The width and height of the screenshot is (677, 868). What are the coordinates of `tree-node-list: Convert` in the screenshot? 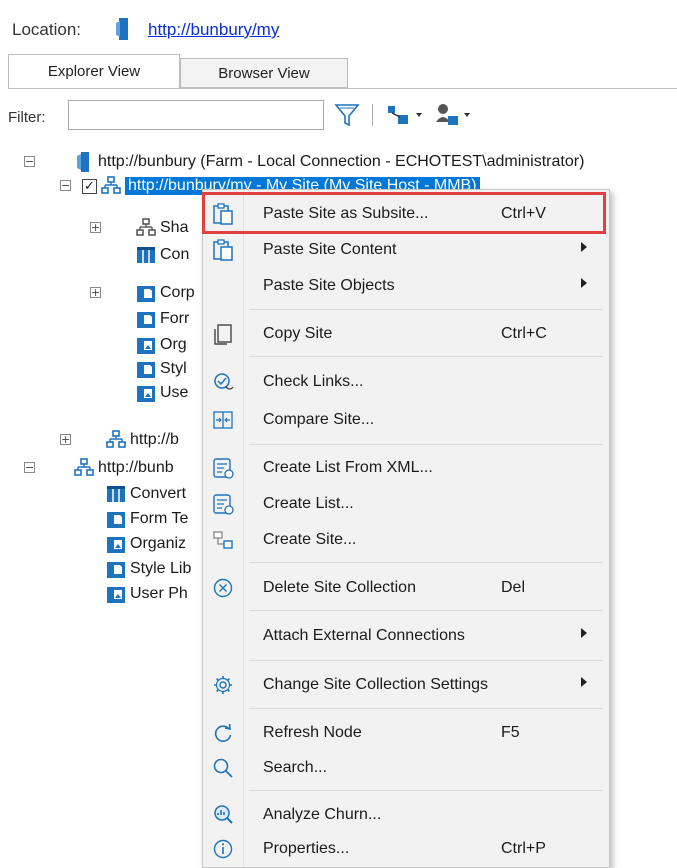 It's located at (146, 494).